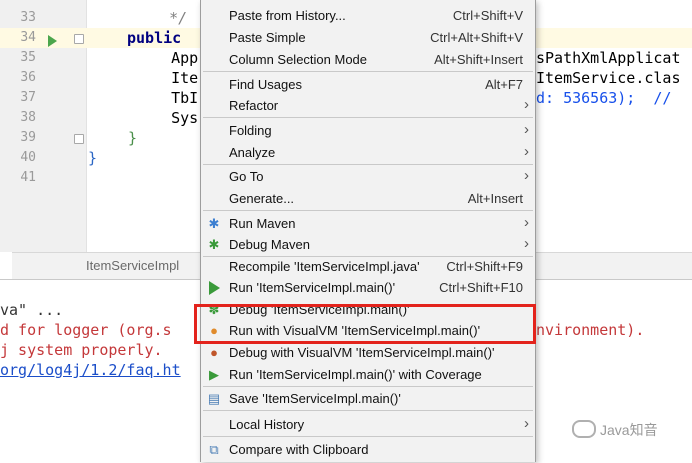 Image resolution: width=692 pixels, height=463 pixels. What do you see at coordinates (267, 424) in the screenshot?
I see `menu-item-label: Local History` at bounding box center [267, 424].